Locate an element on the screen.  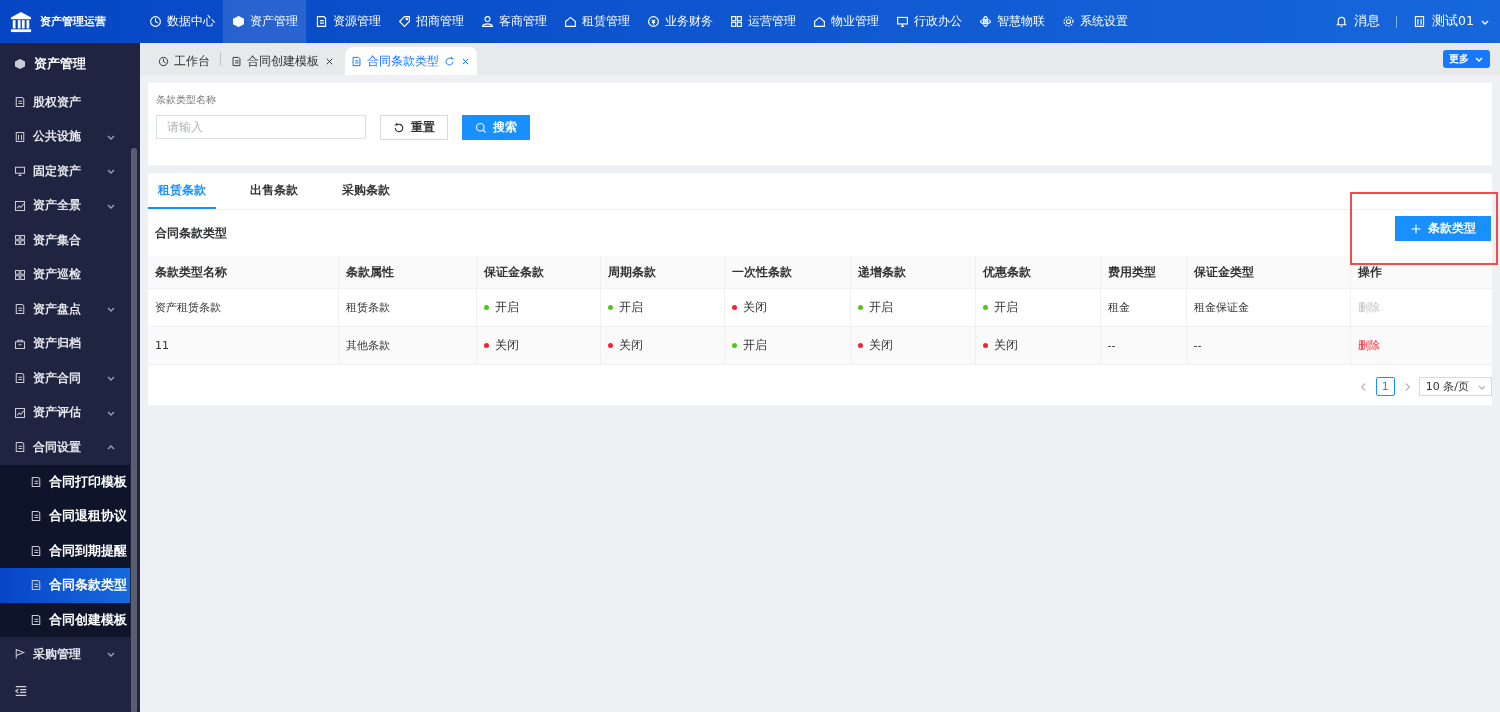
column-header: 一次性条款 is located at coordinates (787, 272).